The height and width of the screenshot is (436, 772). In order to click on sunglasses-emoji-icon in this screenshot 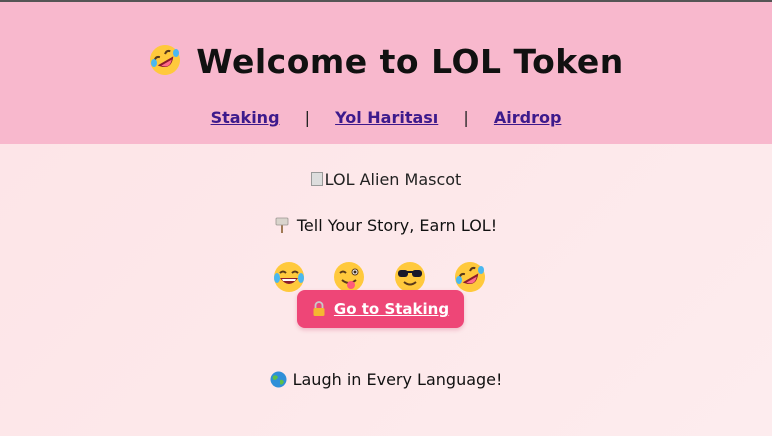, I will do `click(410, 277)`.